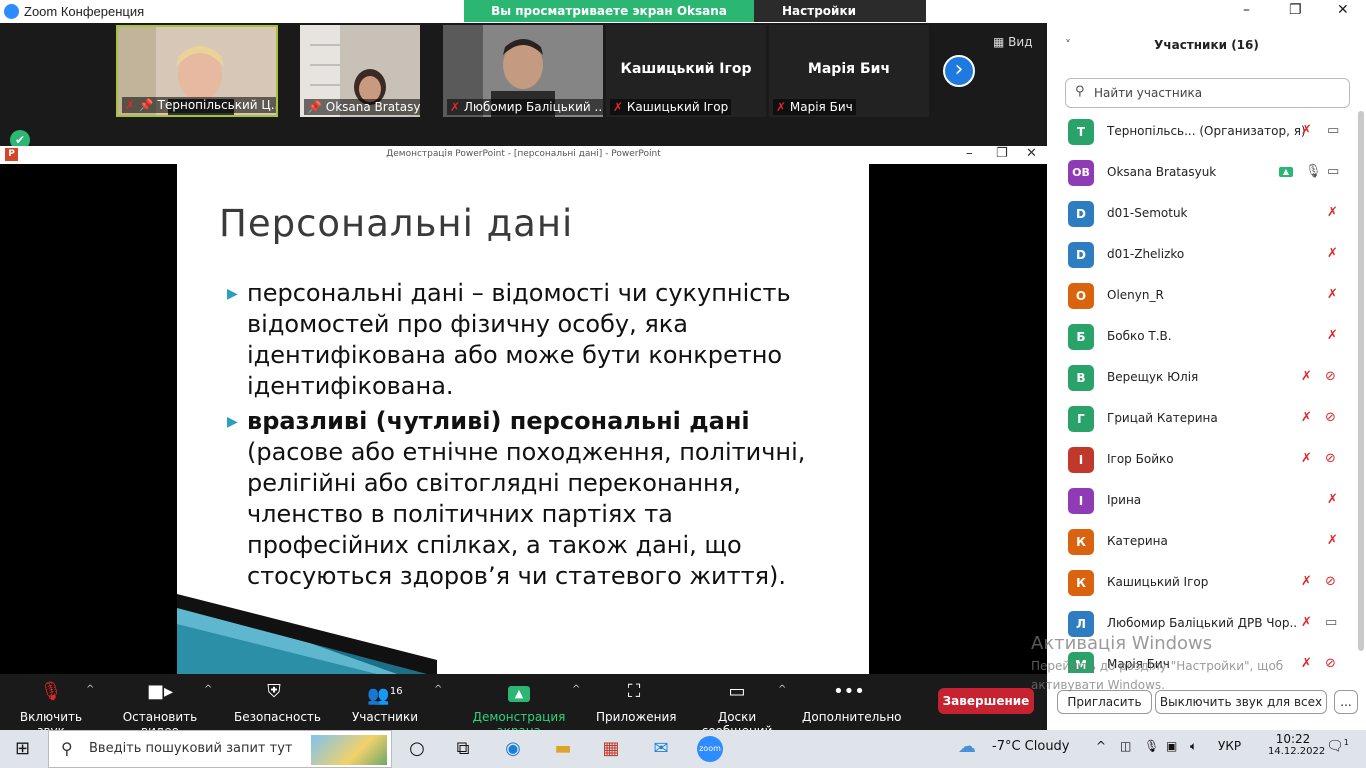 This screenshot has height=768, width=1366. What do you see at coordinates (986, 701) in the screenshot?
I see `end-meeting-button: Завершение` at bounding box center [986, 701].